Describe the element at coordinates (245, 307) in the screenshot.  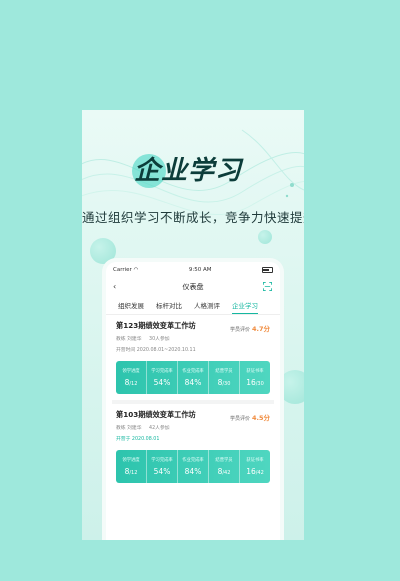
I see `tab-enterprise-learning: 企业学习` at that location.